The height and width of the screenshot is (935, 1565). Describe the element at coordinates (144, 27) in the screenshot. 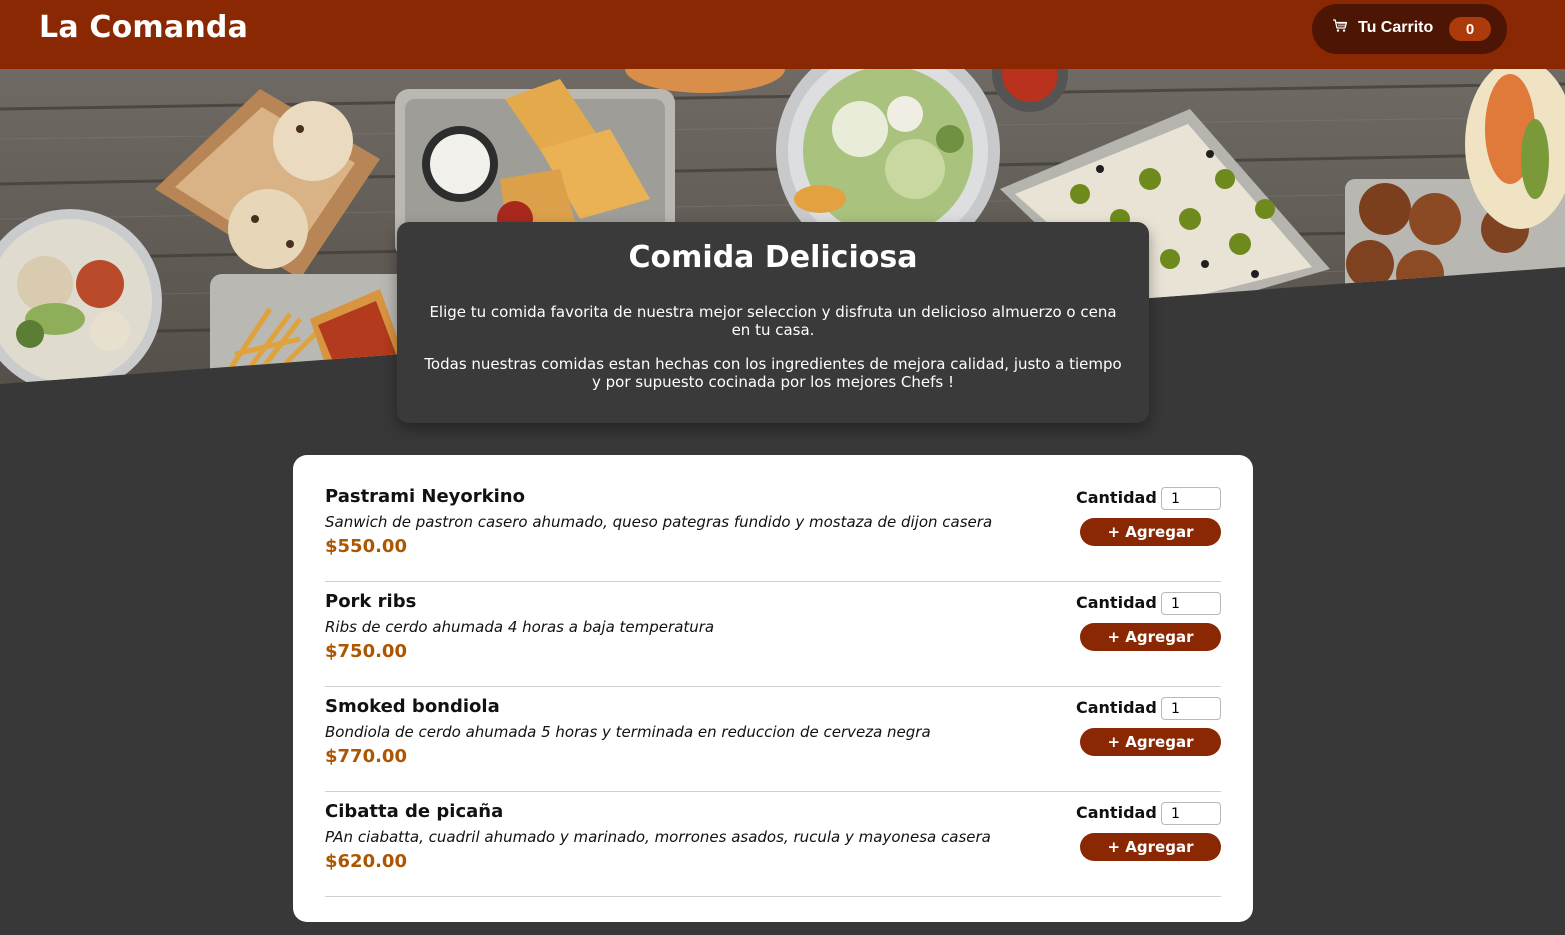

I see `brand-title: La Comanda` at that location.